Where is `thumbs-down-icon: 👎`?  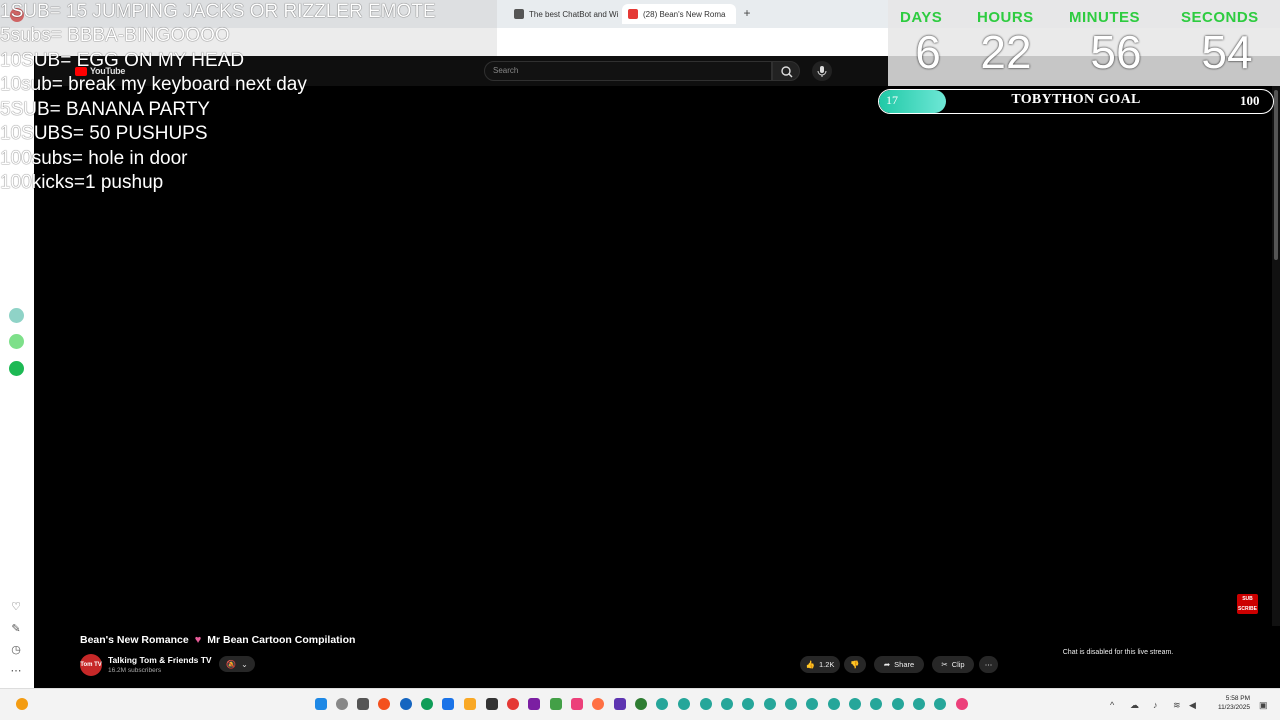
thumbs-down-icon: 👎 is located at coordinates (855, 664).